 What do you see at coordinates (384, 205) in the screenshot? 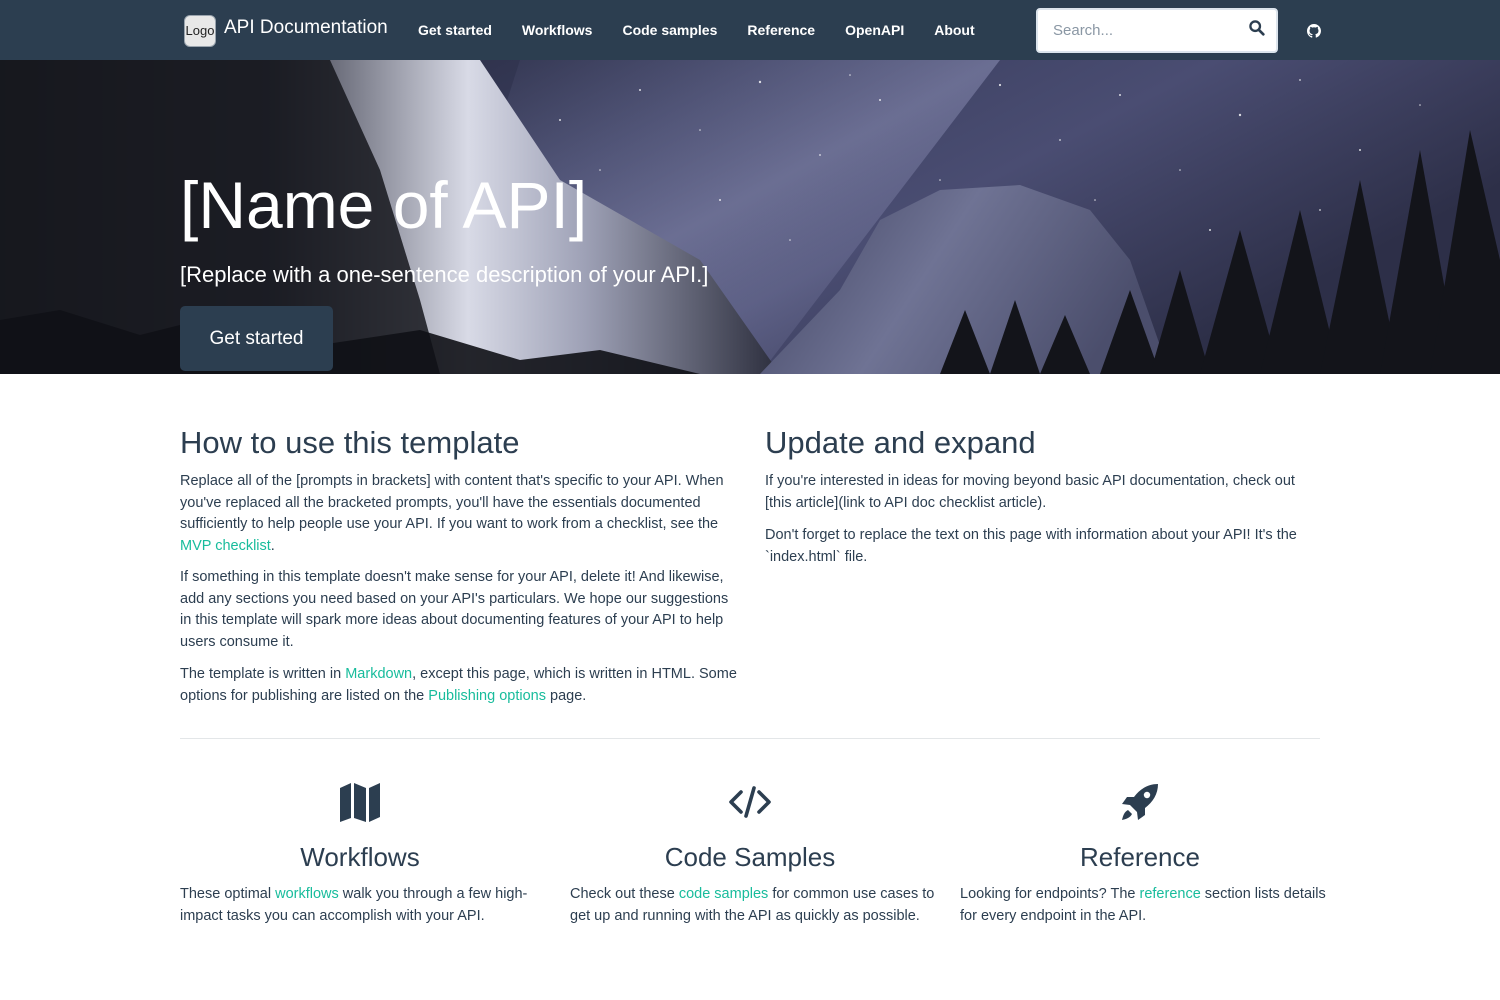
I see `hero-title: [Name of API]` at bounding box center [384, 205].